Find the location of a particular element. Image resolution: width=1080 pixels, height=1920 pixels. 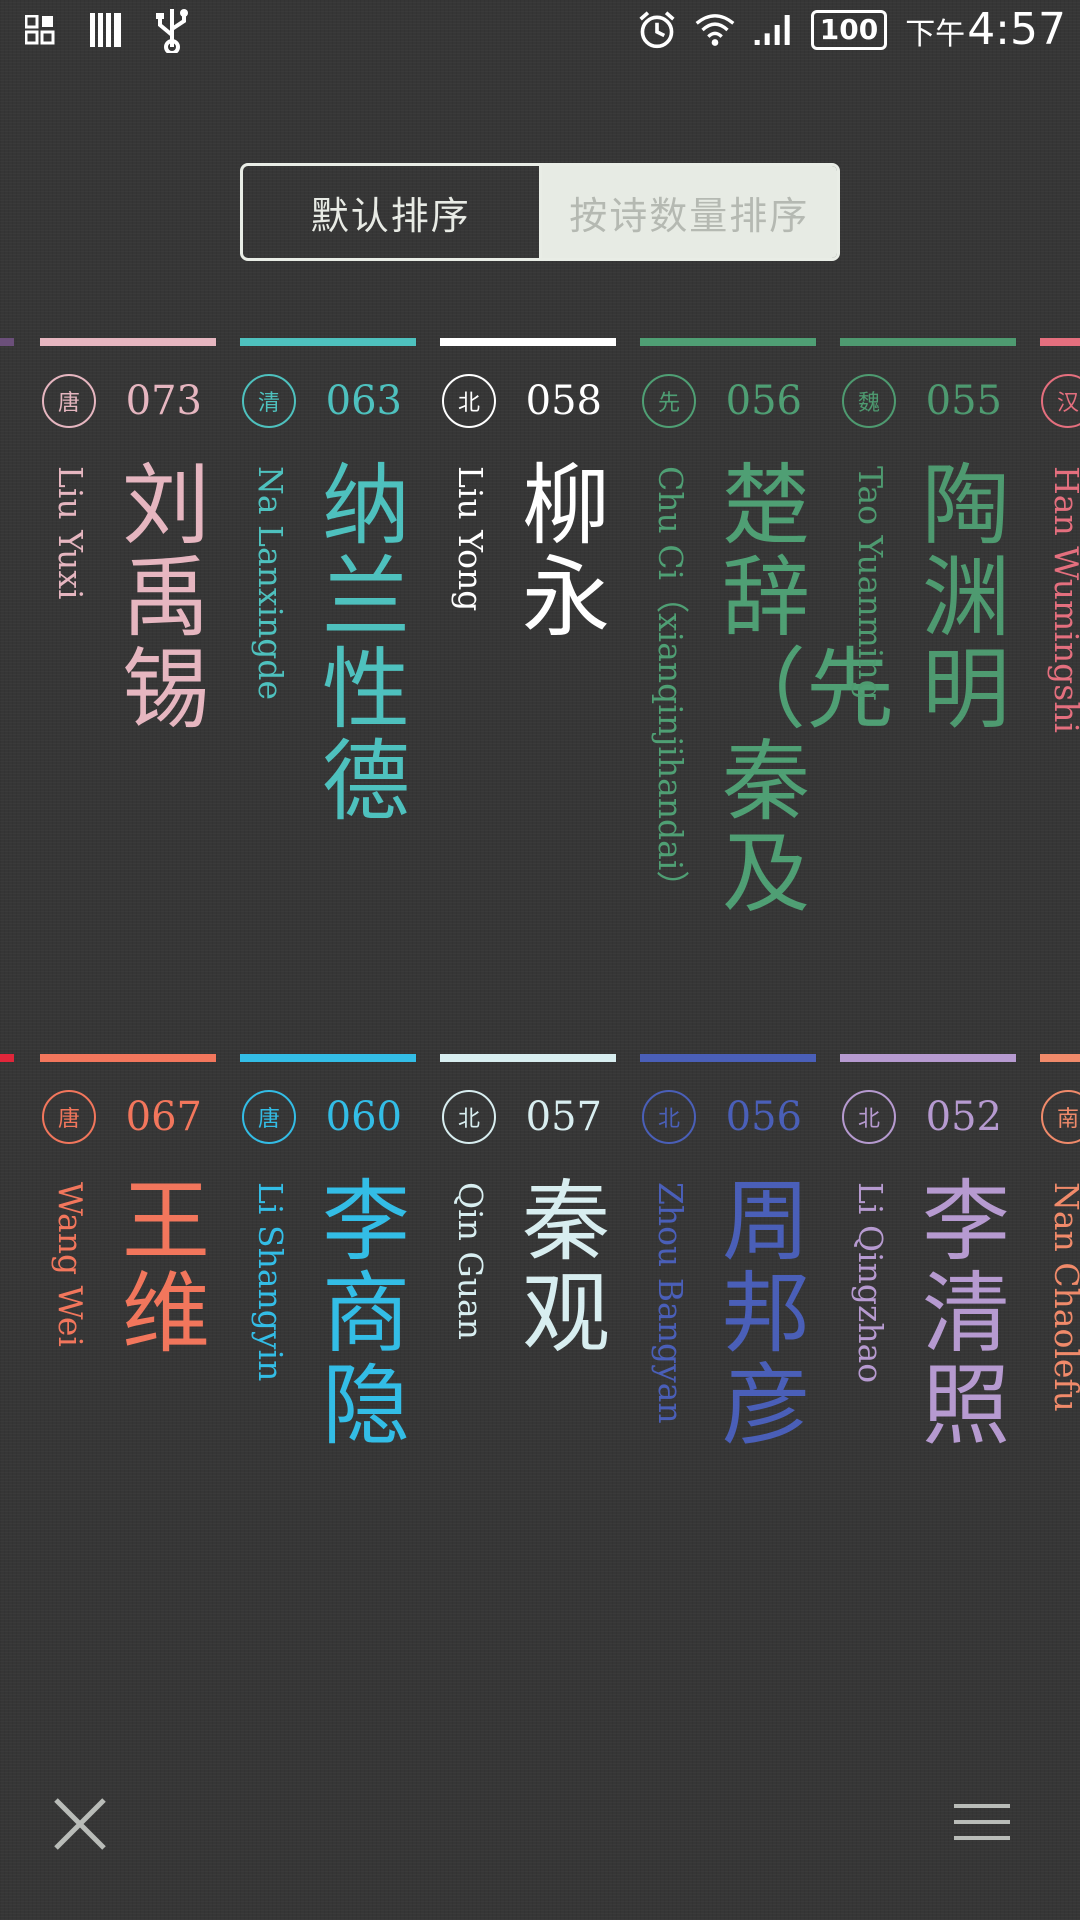

poet-name: 刘禹锡 is located at coordinates (165, 597).